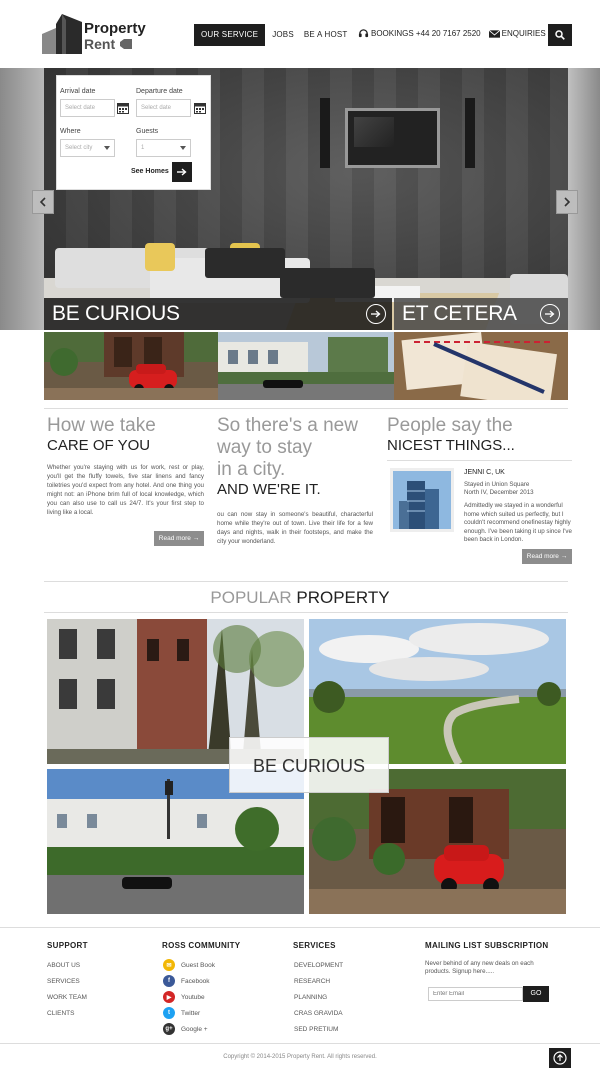 The image size is (600, 1069). I want to click on tv-image, so click(392, 138).